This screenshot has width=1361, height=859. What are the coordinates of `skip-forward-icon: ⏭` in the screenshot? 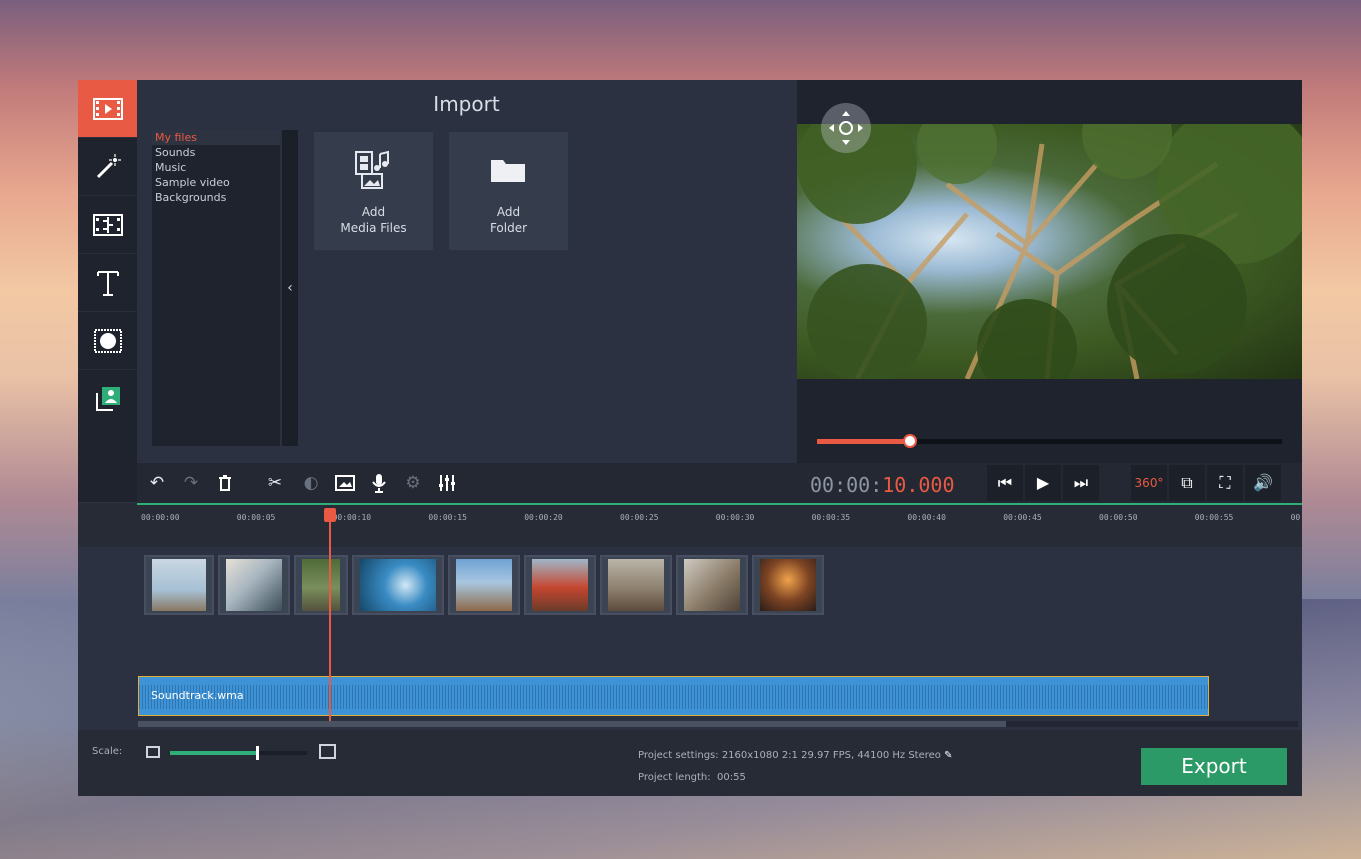 It's located at (1081, 482).